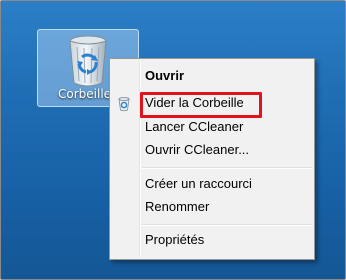 The image size is (346, 280). Describe the element at coordinates (164, 76) in the screenshot. I see `menu-item-open: Ouvrir` at that location.